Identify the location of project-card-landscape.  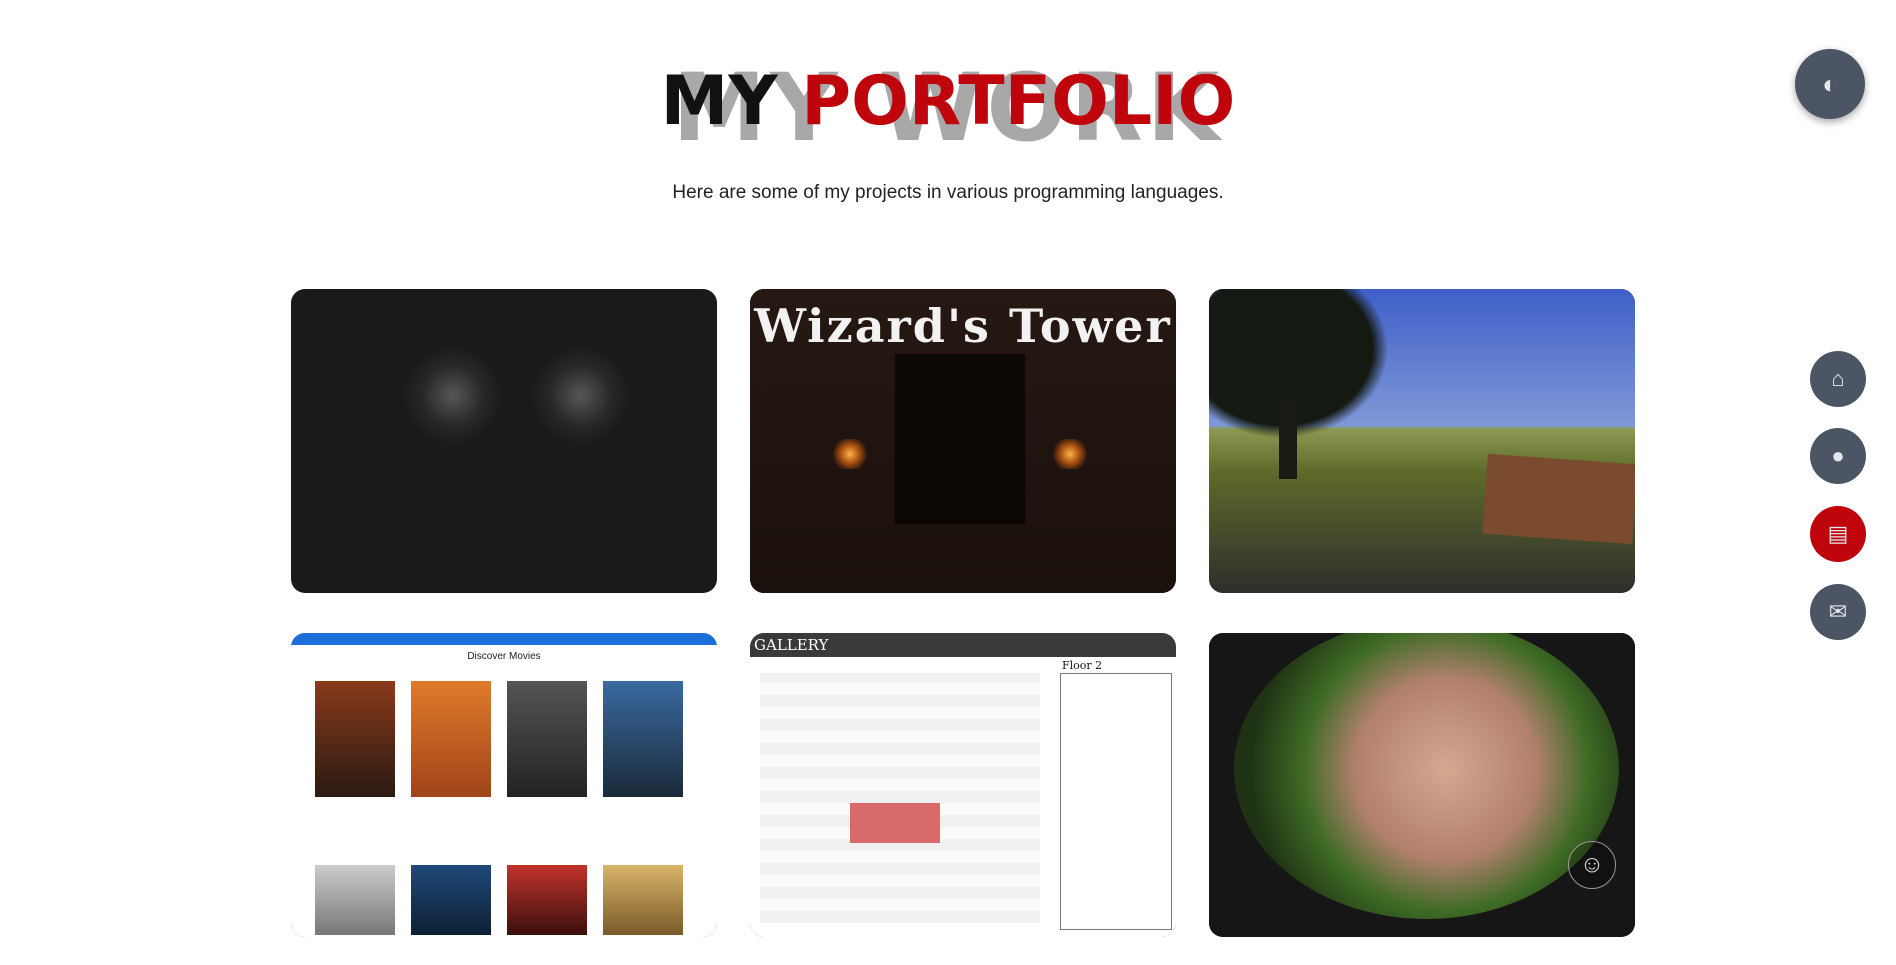
(1422, 441).